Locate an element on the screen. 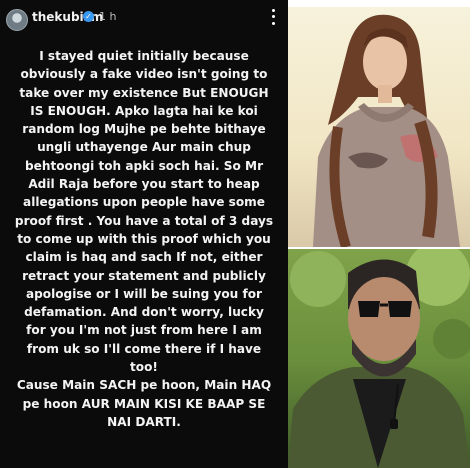 This screenshot has width=474, height=468. story-header: thekubism ✓ 1 h is located at coordinates (144, 18).